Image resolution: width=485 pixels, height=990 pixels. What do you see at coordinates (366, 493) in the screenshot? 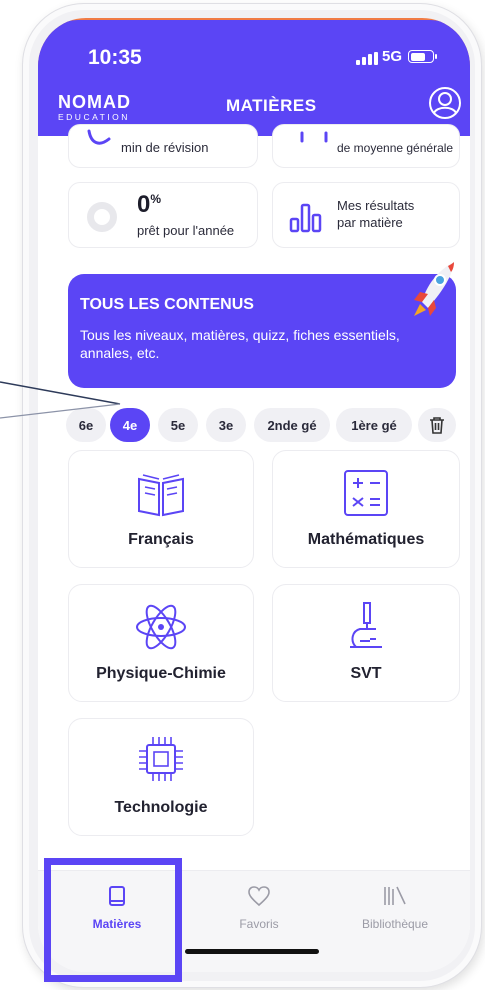
I see `calculator-icon` at bounding box center [366, 493].